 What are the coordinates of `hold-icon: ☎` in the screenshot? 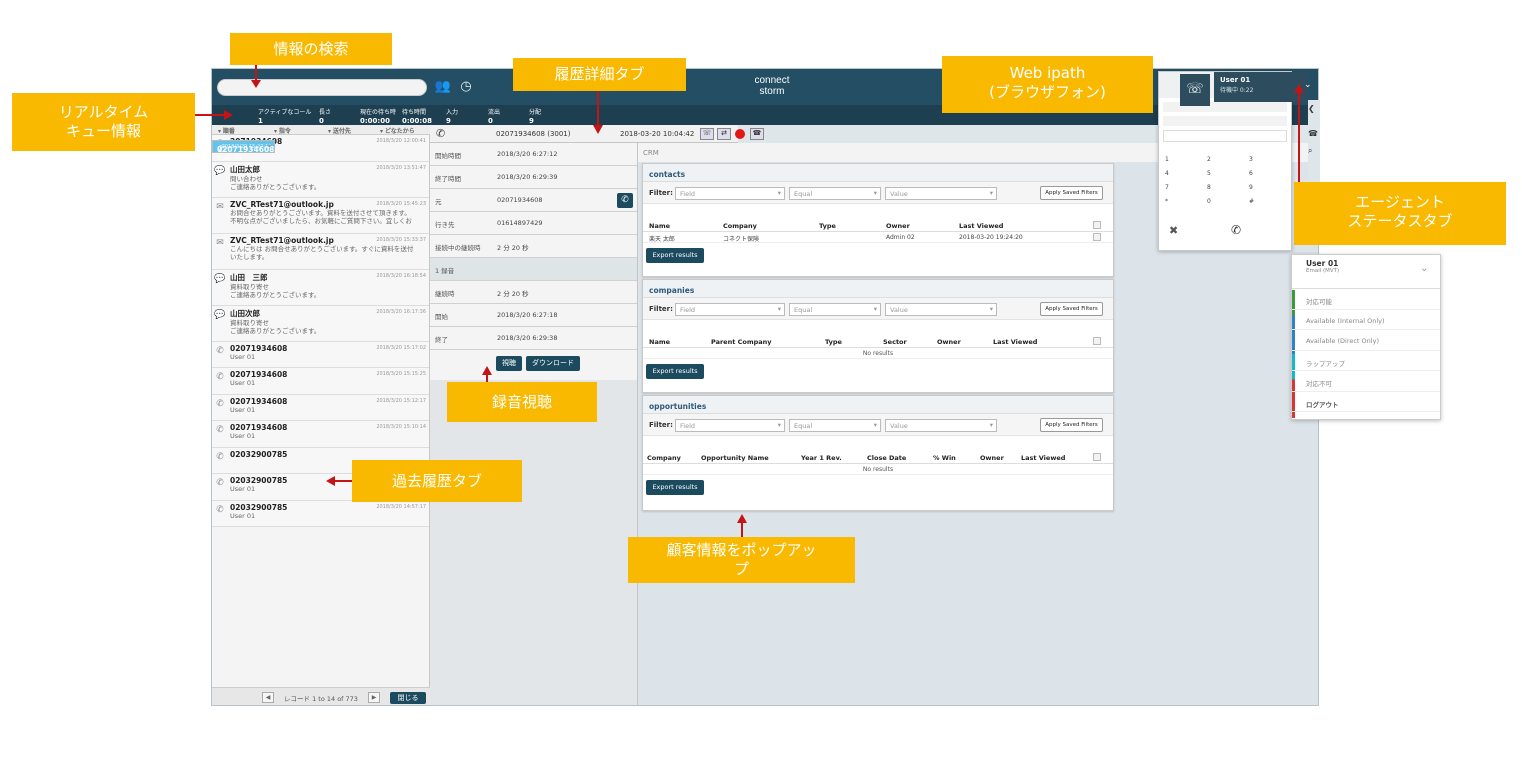 It's located at (757, 134).